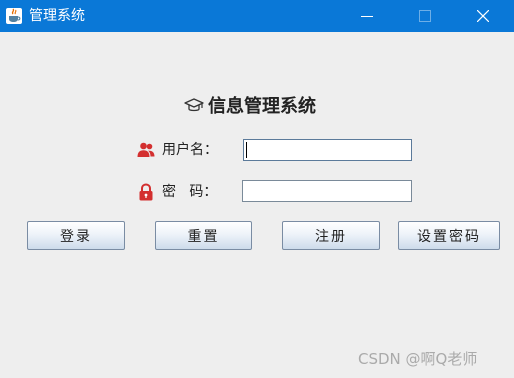  Describe the element at coordinates (57, 16) in the screenshot. I see `window-title: 管理系统` at that location.